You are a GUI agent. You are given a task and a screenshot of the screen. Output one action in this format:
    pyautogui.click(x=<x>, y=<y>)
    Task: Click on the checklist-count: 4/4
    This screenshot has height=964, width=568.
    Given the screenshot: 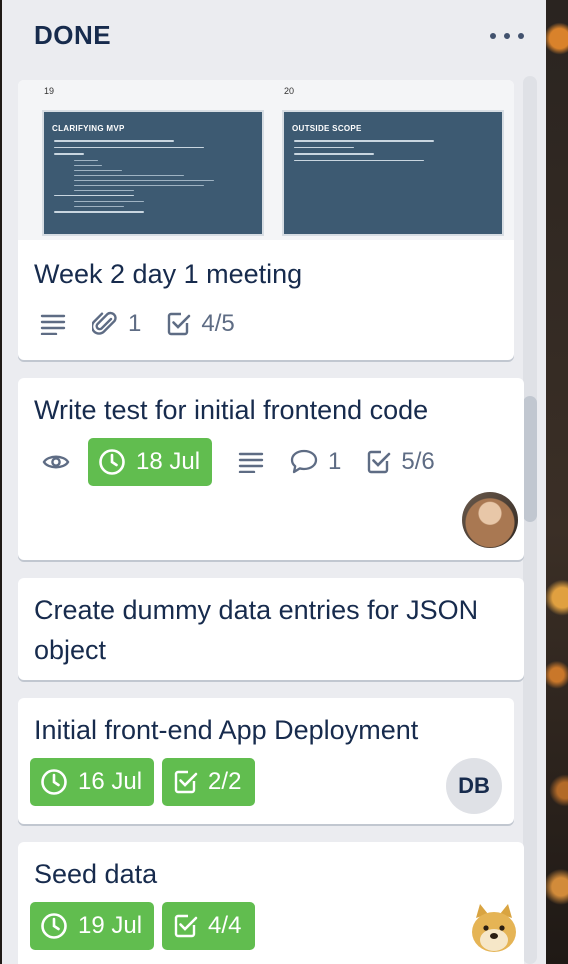 What is the action you would take?
    pyautogui.click(x=225, y=925)
    